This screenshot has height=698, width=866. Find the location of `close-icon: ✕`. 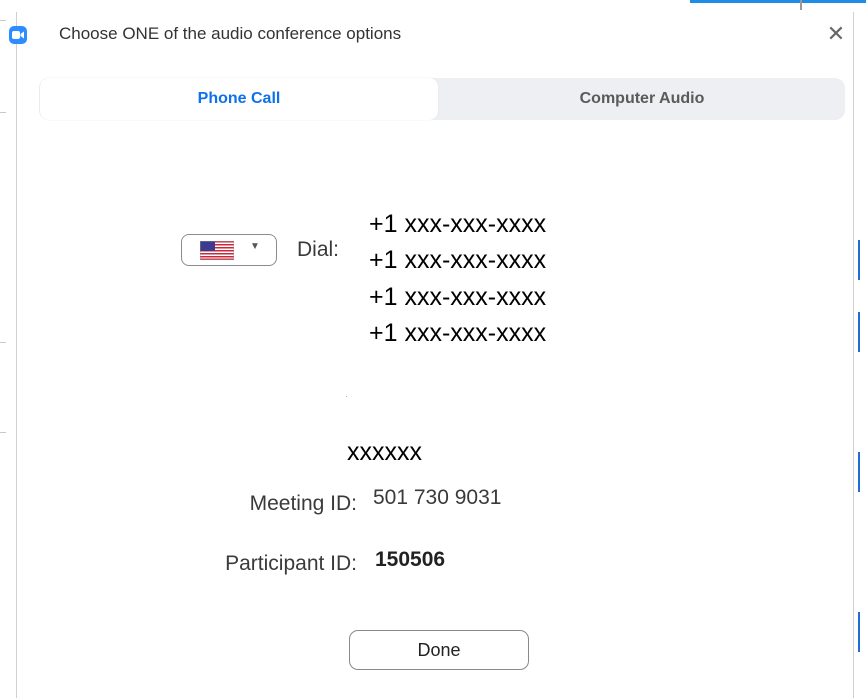

close-icon: ✕ is located at coordinates (836, 33).